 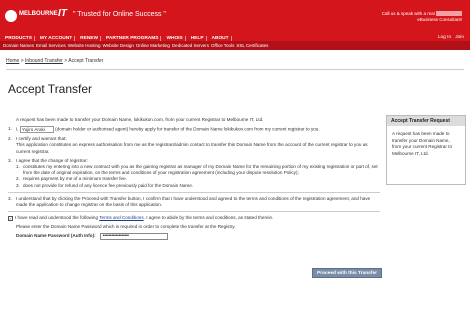 I want to click on subnav-dedicated-servers: Dedicated Servers, so click(x=190, y=45).